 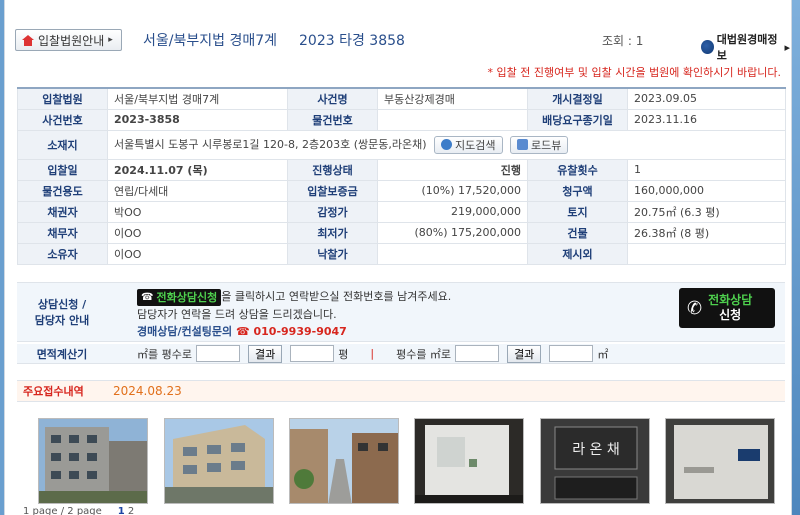 I want to click on deposit-value: (10%) 17,520,000, so click(x=452, y=190).